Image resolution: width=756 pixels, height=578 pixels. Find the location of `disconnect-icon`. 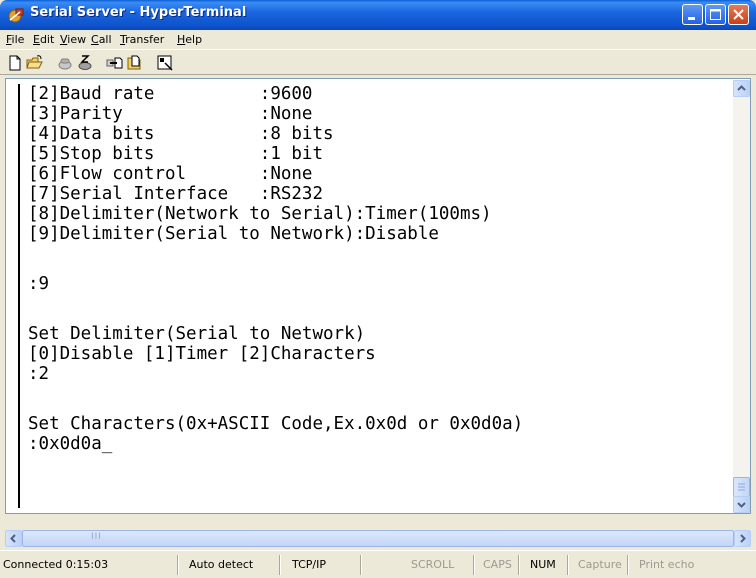

disconnect-icon is located at coordinates (85, 63).